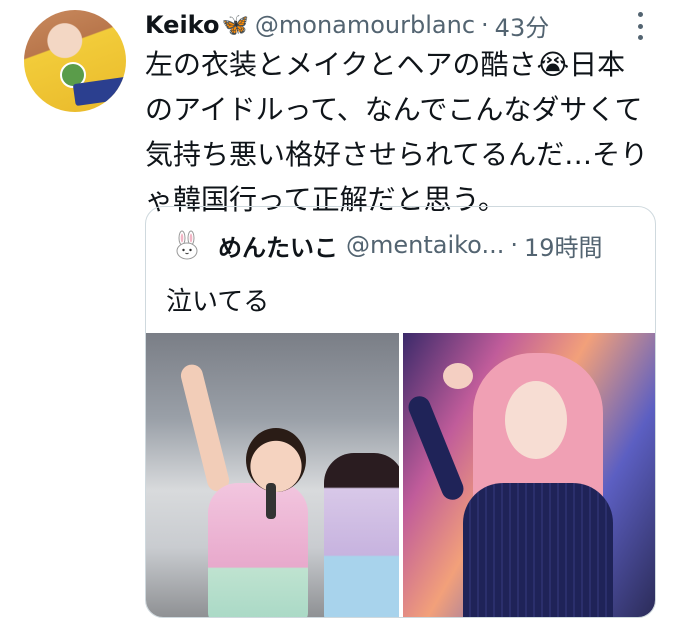 The height and width of the screenshot is (634, 680). I want to click on author-avatar, so click(75, 61).